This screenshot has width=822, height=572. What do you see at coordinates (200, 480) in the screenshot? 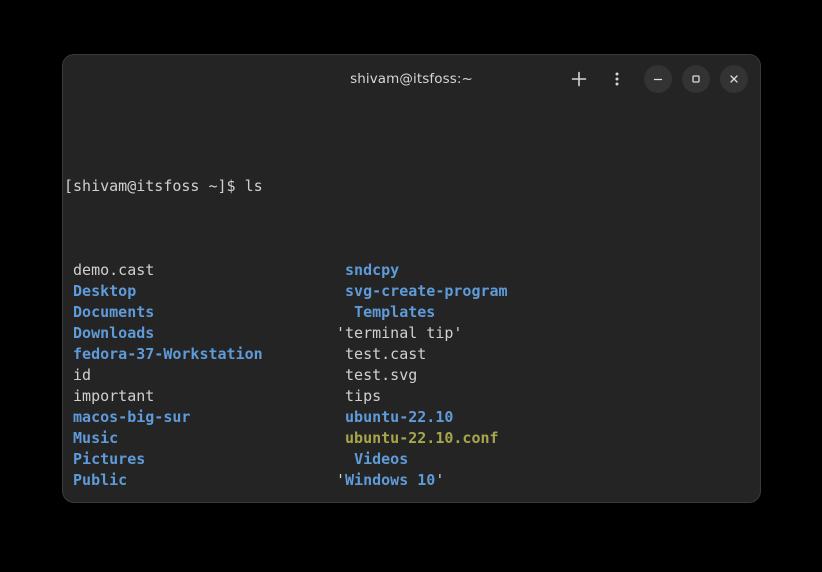
I see `ls-entry: Public` at bounding box center [200, 480].